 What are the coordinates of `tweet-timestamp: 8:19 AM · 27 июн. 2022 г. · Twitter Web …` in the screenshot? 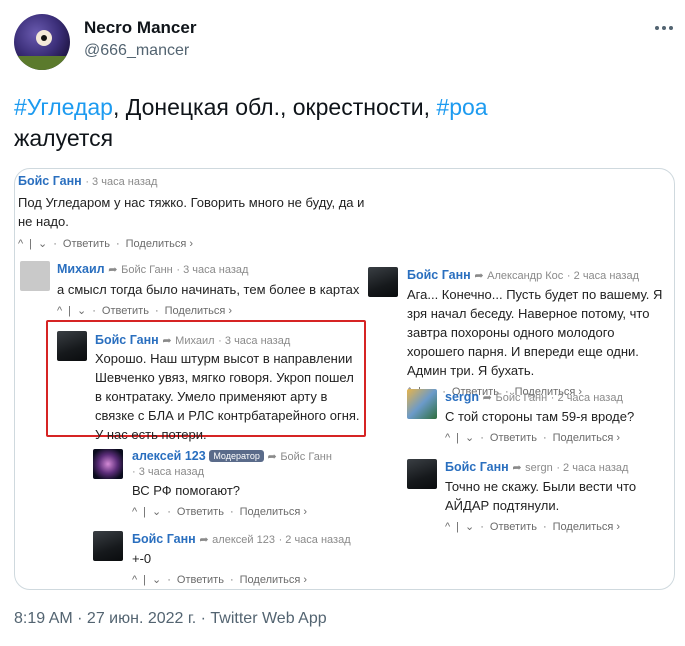 It's located at (170, 619).